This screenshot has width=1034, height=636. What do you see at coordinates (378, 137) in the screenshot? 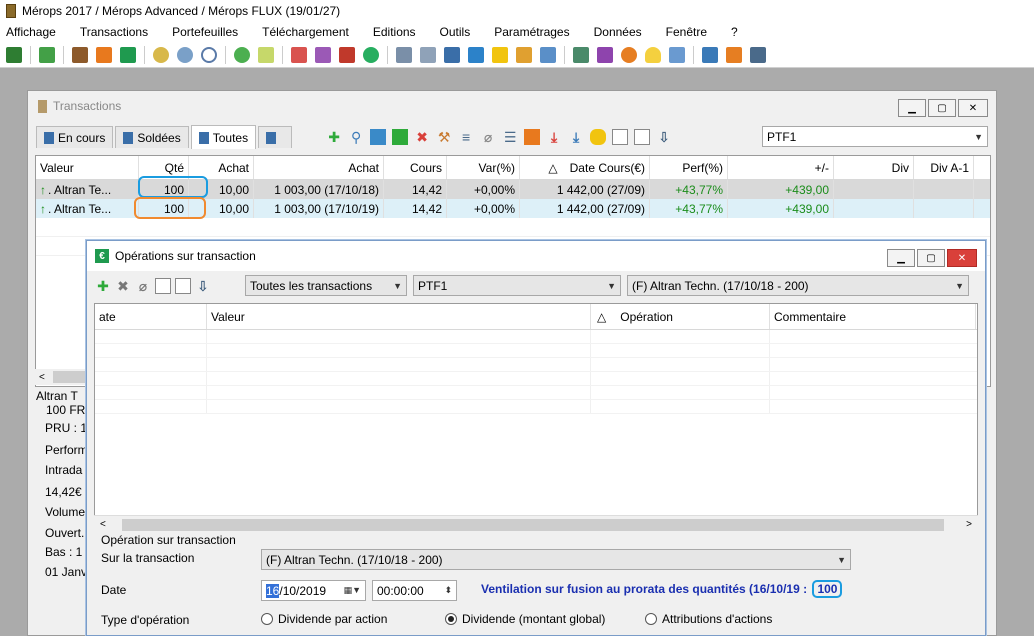
I see `chart-blue-icon` at bounding box center [378, 137].